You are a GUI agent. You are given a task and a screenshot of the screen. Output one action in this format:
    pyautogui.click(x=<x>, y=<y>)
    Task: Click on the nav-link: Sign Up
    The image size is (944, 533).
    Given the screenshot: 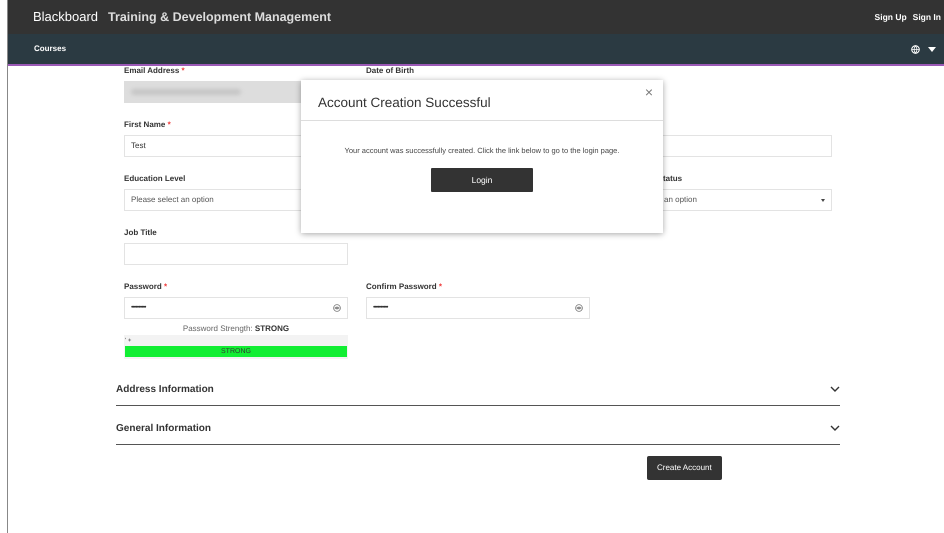 What is the action you would take?
    pyautogui.click(x=891, y=17)
    